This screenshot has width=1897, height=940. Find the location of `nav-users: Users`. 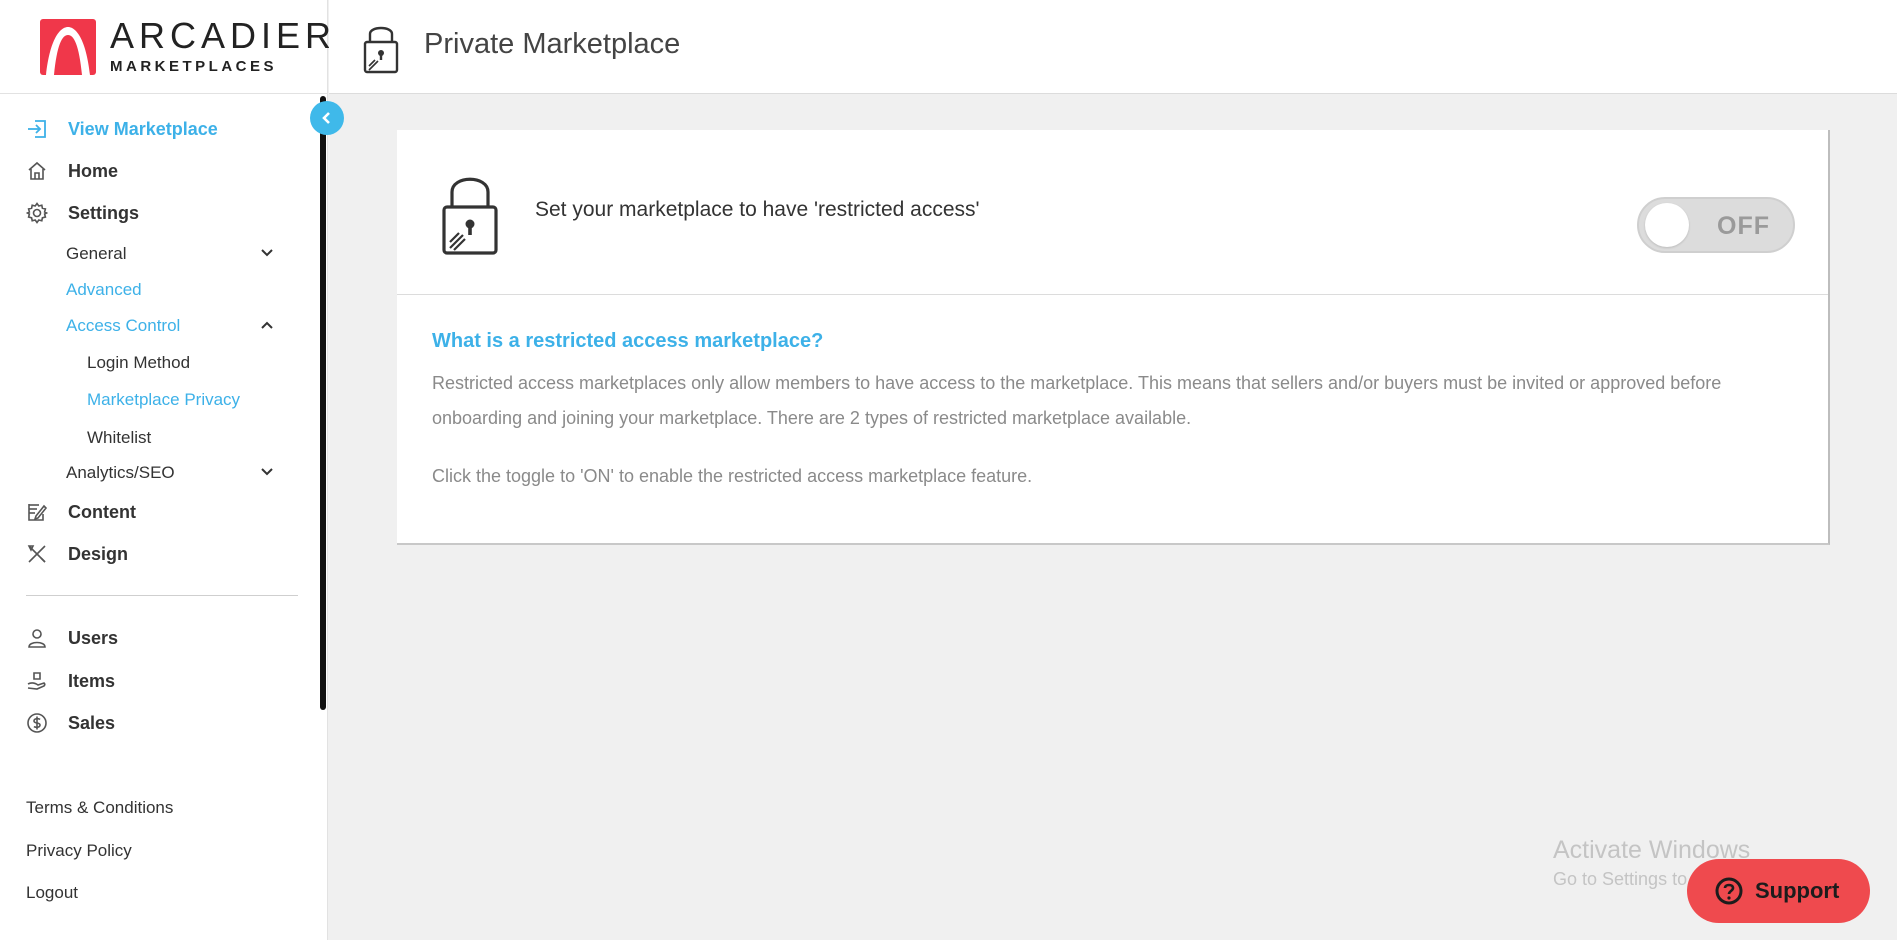

nav-users: Users is located at coordinates (72, 638).